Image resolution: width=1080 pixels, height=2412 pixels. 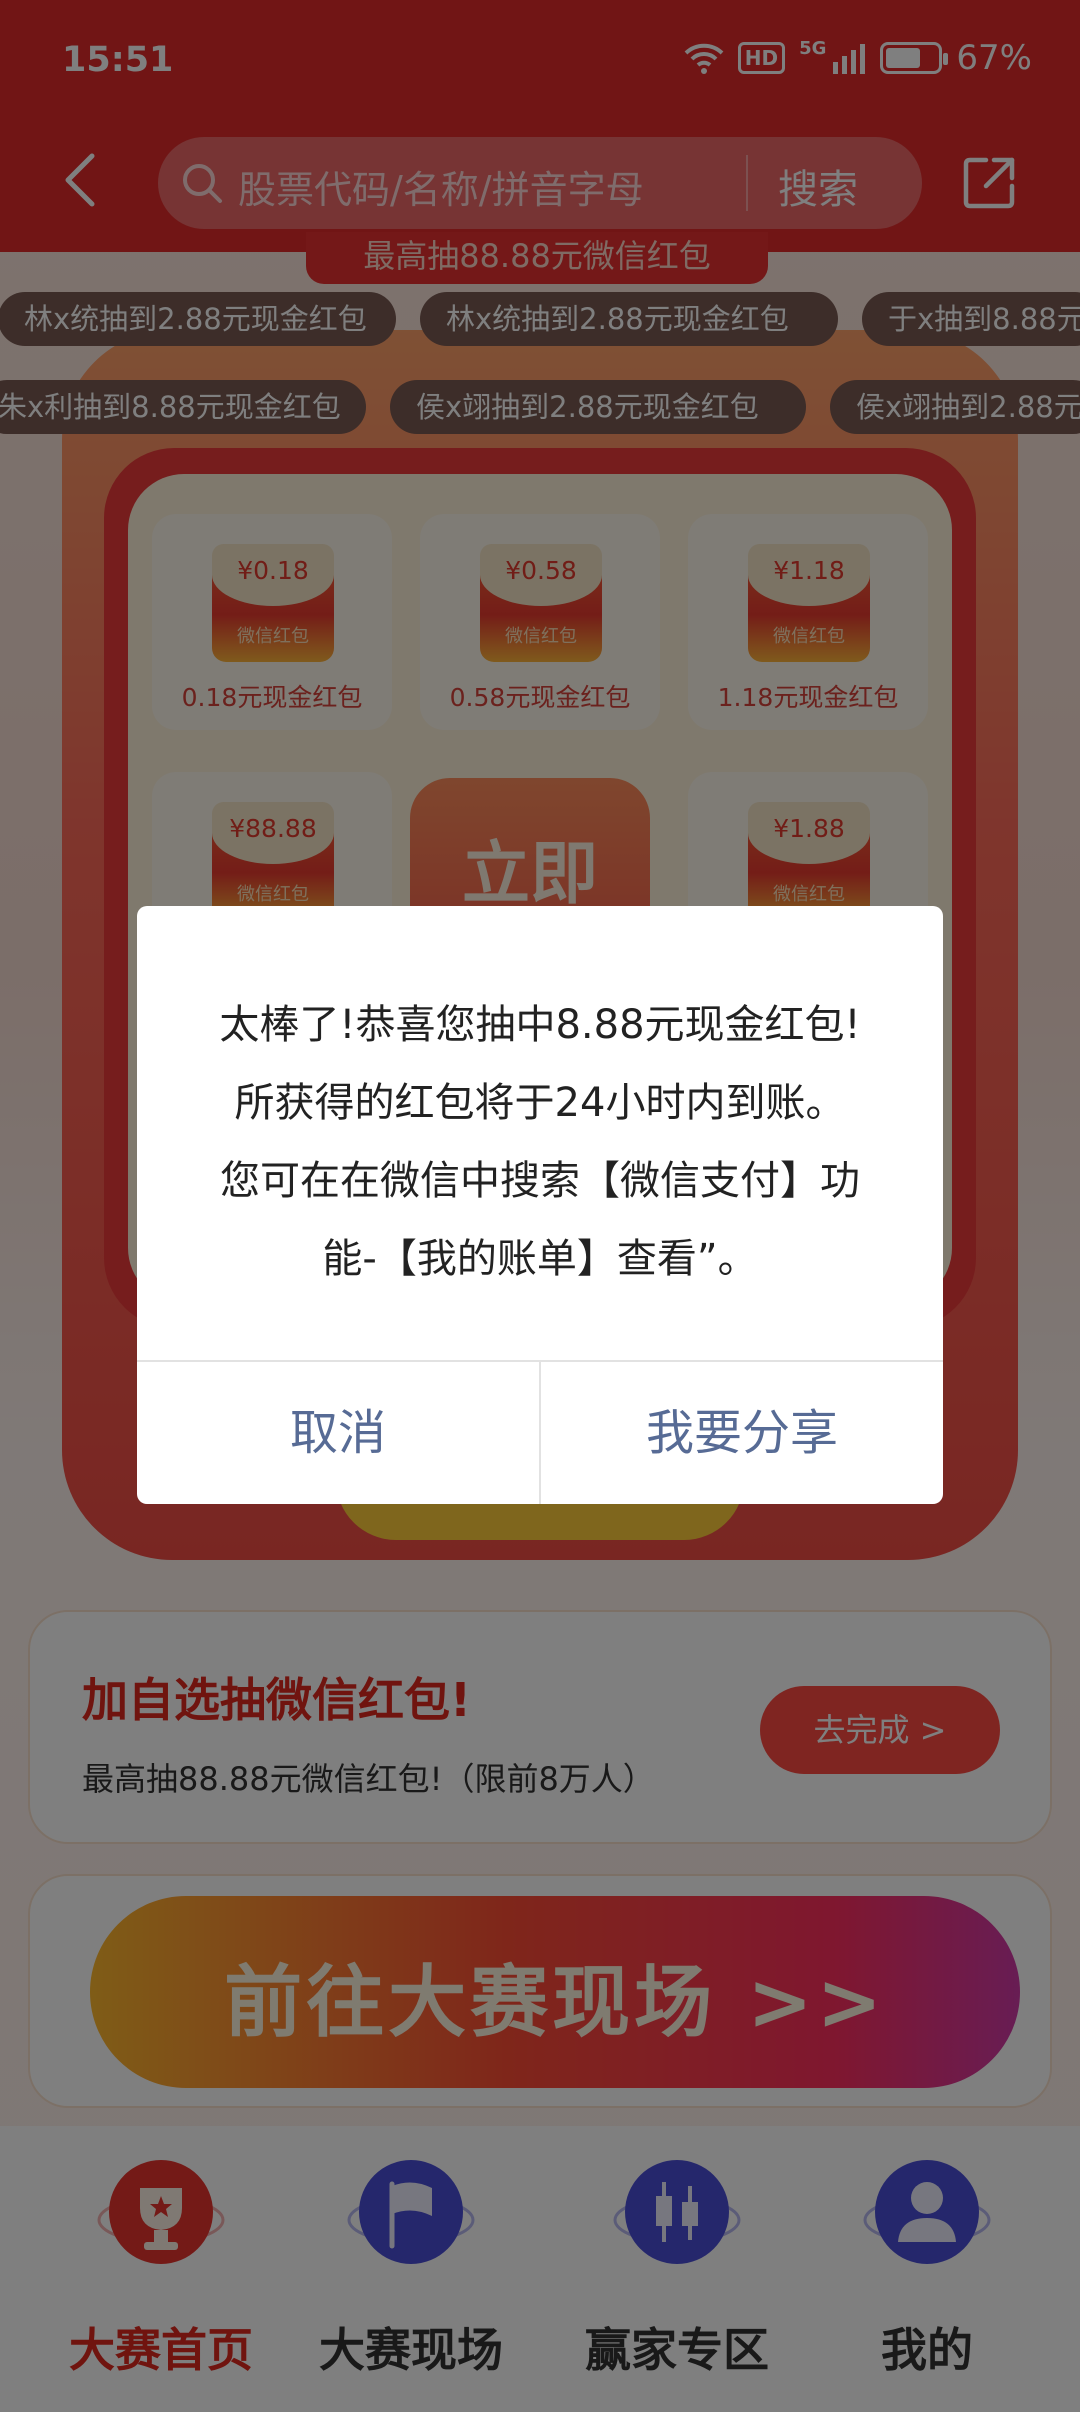 What do you see at coordinates (742, 1433) in the screenshot?
I see `share-button: 我要分享` at bounding box center [742, 1433].